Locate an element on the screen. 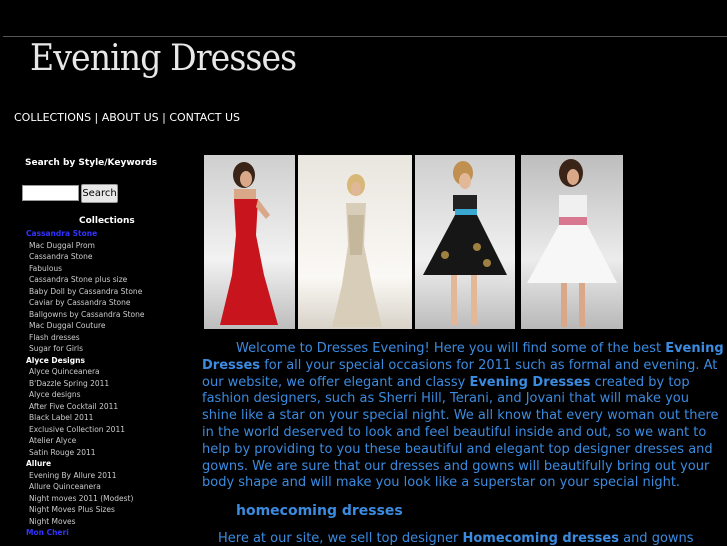 The image size is (727, 546). dress-photo-white-pink-dress is located at coordinates (572, 242).